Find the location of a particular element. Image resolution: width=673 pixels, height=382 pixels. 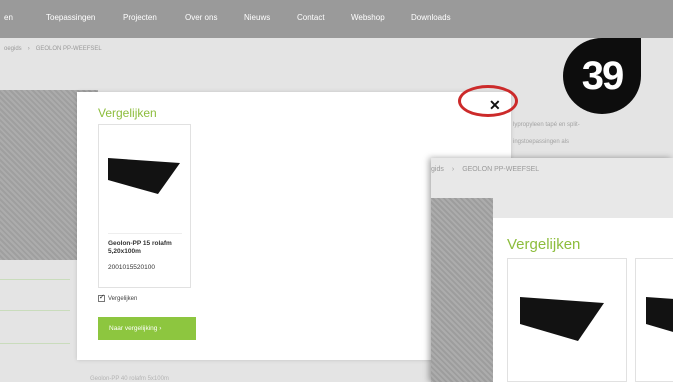

product-list-item: Geolon-PP 40 rolafm 5x100m is located at coordinates (129, 379).